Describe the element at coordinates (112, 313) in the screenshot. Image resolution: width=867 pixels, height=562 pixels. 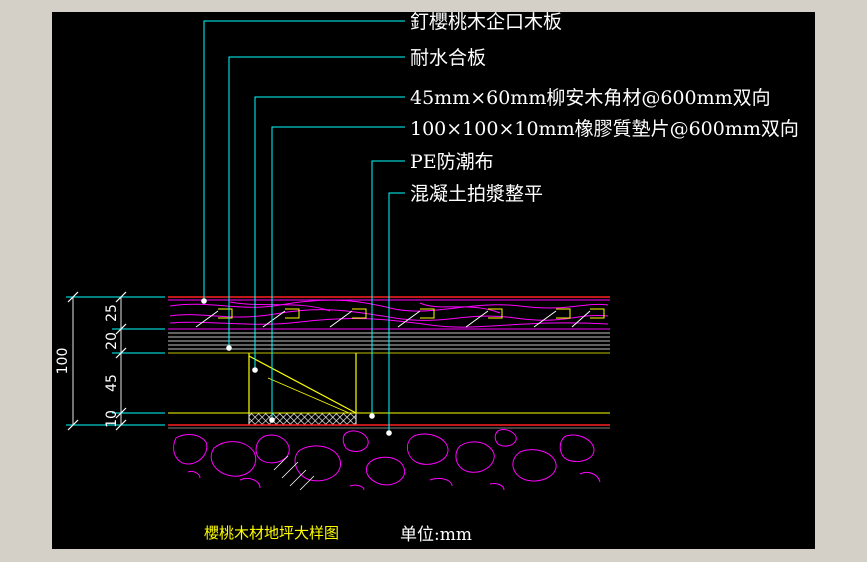
I see `dimension-layer-1: 25` at that location.